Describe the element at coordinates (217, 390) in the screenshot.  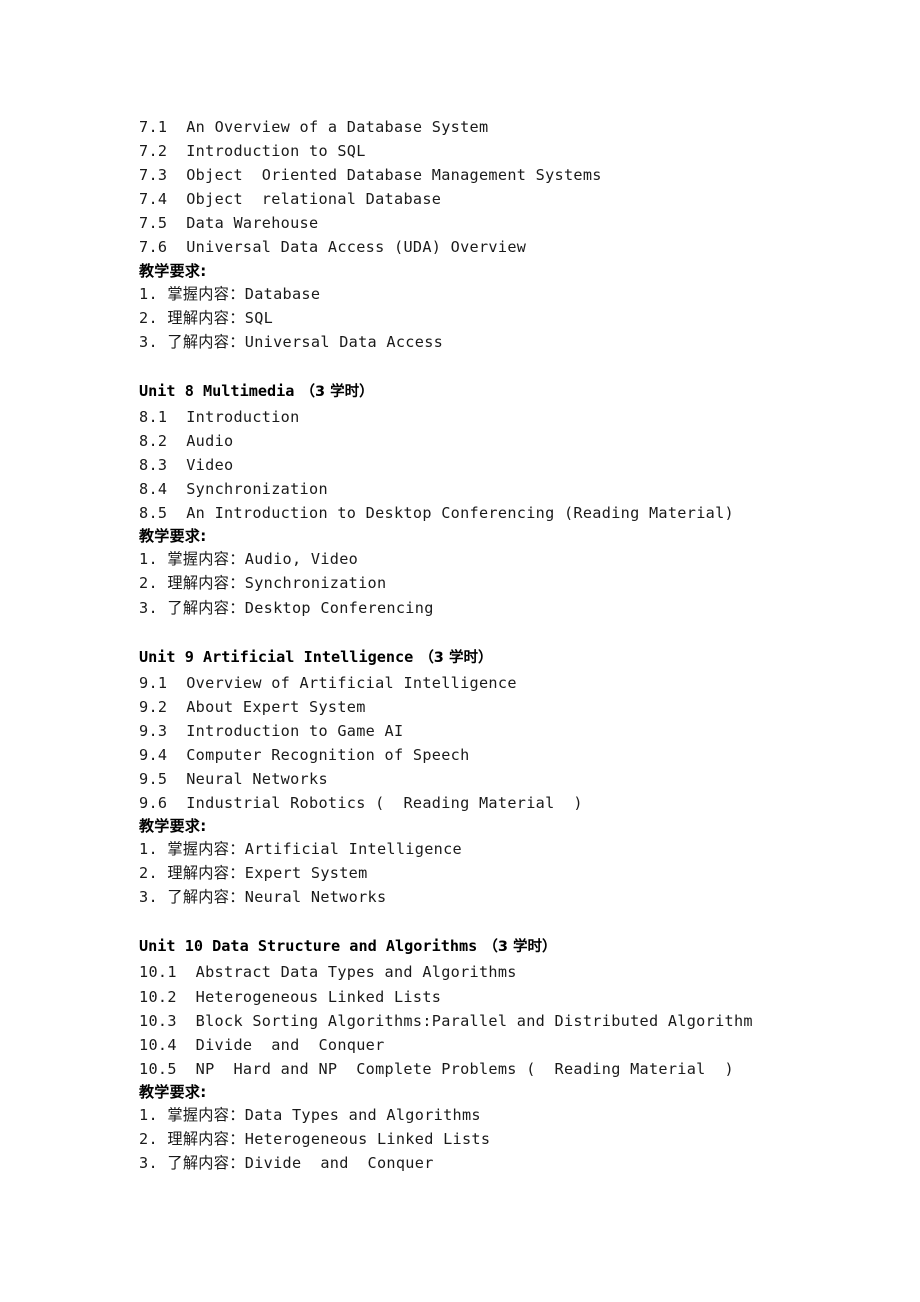
I see `unit-name: Unit 8 Multimedia` at that location.